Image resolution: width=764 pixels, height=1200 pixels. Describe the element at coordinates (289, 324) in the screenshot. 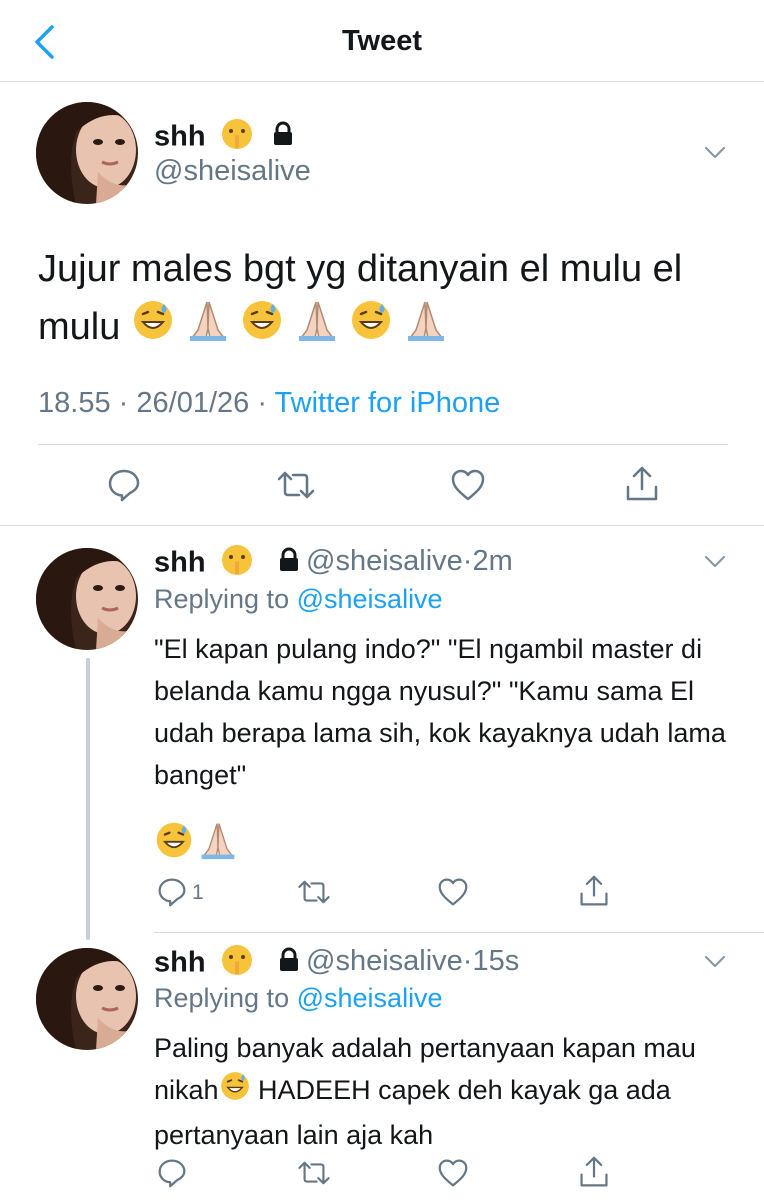

I see `tweet-emoji-row` at that location.